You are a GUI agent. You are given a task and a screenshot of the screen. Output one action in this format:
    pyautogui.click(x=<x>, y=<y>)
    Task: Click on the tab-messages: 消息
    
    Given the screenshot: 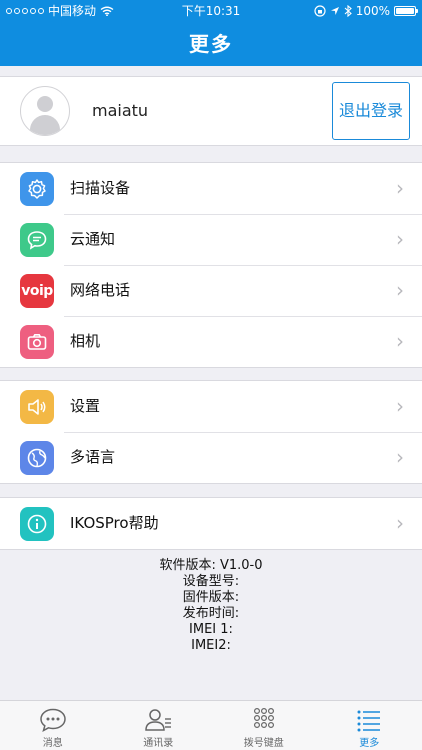 What is the action you would take?
    pyautogui.click(x=53, y=725)
    